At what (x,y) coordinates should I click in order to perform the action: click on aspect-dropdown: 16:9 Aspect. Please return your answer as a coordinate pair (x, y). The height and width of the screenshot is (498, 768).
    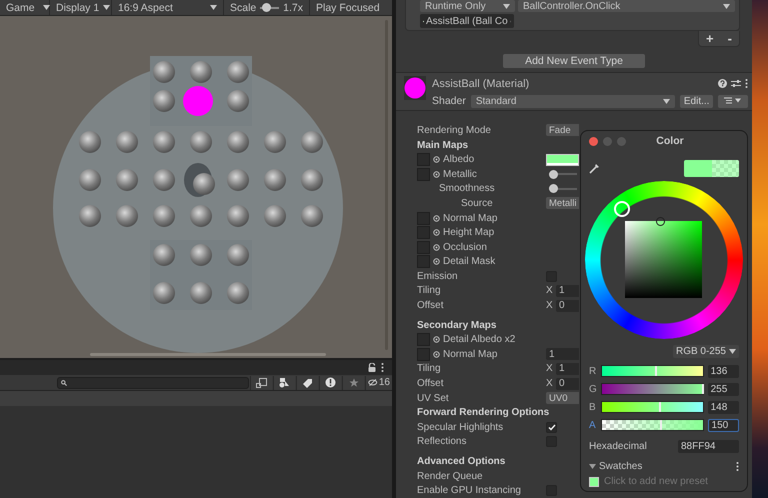
    Looking at the image, I should click on (168, 7).